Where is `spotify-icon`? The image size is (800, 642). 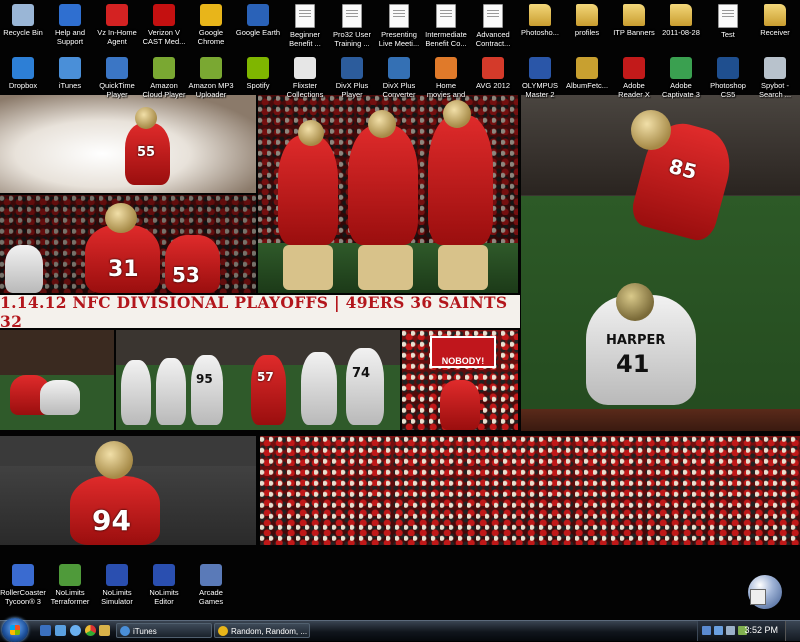 spotify-icon is located at coordinates (258, 68).